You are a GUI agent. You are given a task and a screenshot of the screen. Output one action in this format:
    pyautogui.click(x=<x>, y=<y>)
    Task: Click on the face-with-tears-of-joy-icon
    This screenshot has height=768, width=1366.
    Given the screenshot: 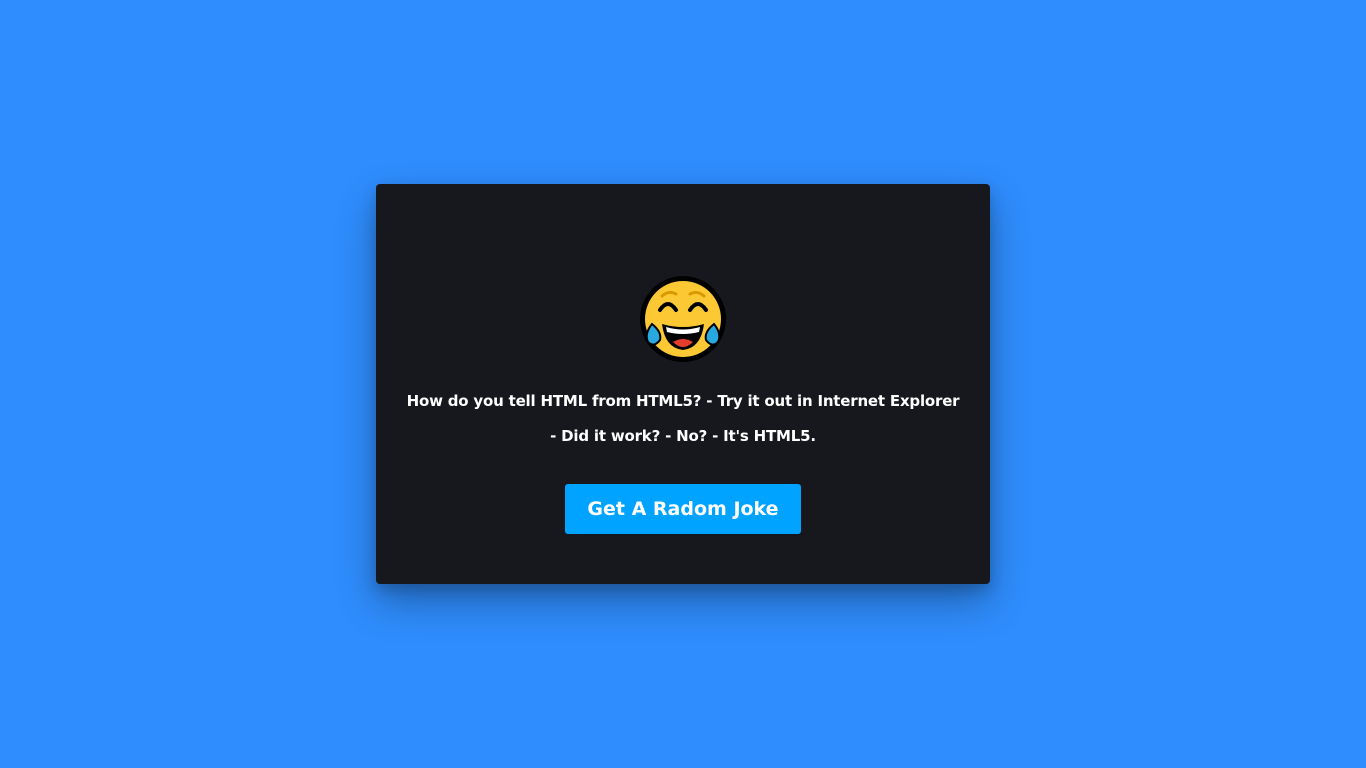 What is the action you would take?
    pyautogui.click(x=683, y=319)
    